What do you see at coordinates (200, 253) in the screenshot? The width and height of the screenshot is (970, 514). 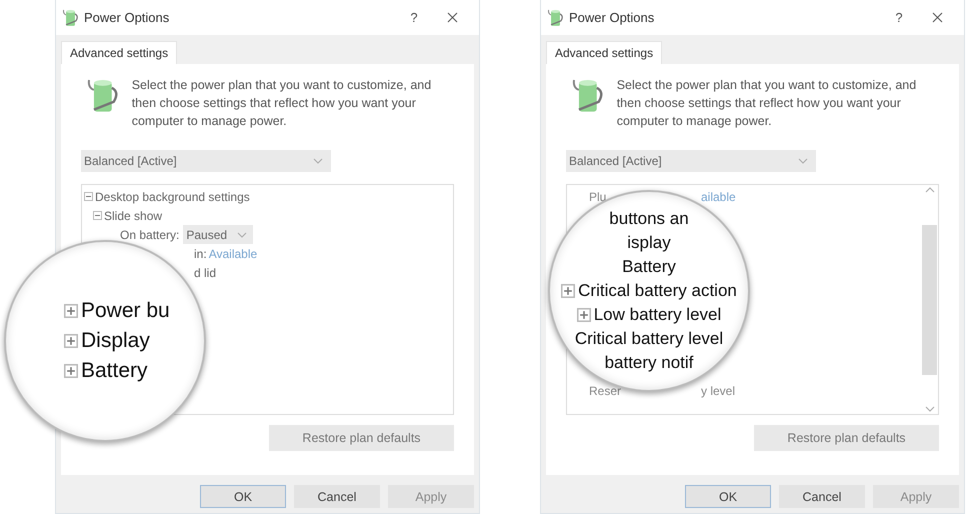 I see `setting-label: in:` at bounding box center [200, 253].